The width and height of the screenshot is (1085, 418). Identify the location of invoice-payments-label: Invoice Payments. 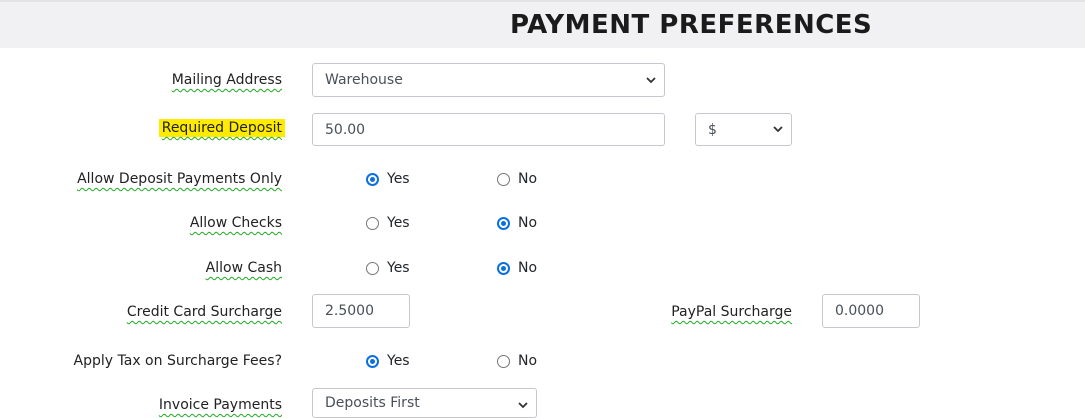
(220, 405).